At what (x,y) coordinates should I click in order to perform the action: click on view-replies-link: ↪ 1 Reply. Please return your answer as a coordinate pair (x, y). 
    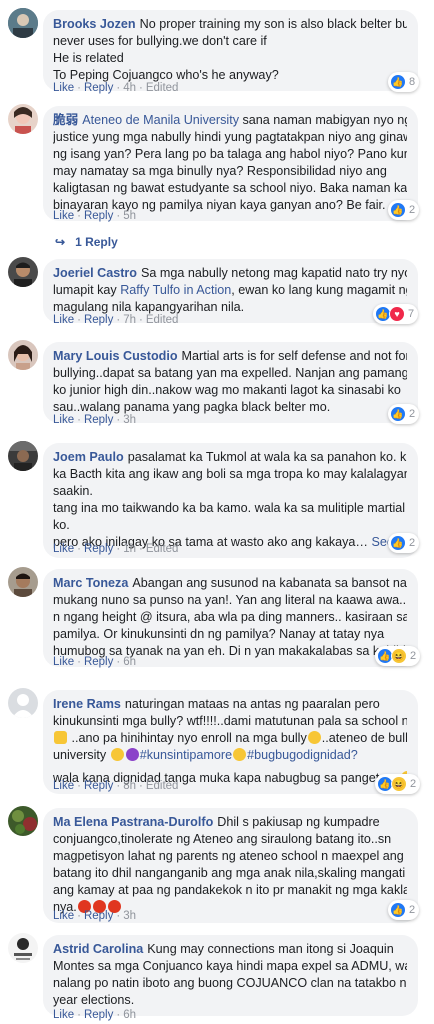
    Looking at the image, I should click on (86, 242).